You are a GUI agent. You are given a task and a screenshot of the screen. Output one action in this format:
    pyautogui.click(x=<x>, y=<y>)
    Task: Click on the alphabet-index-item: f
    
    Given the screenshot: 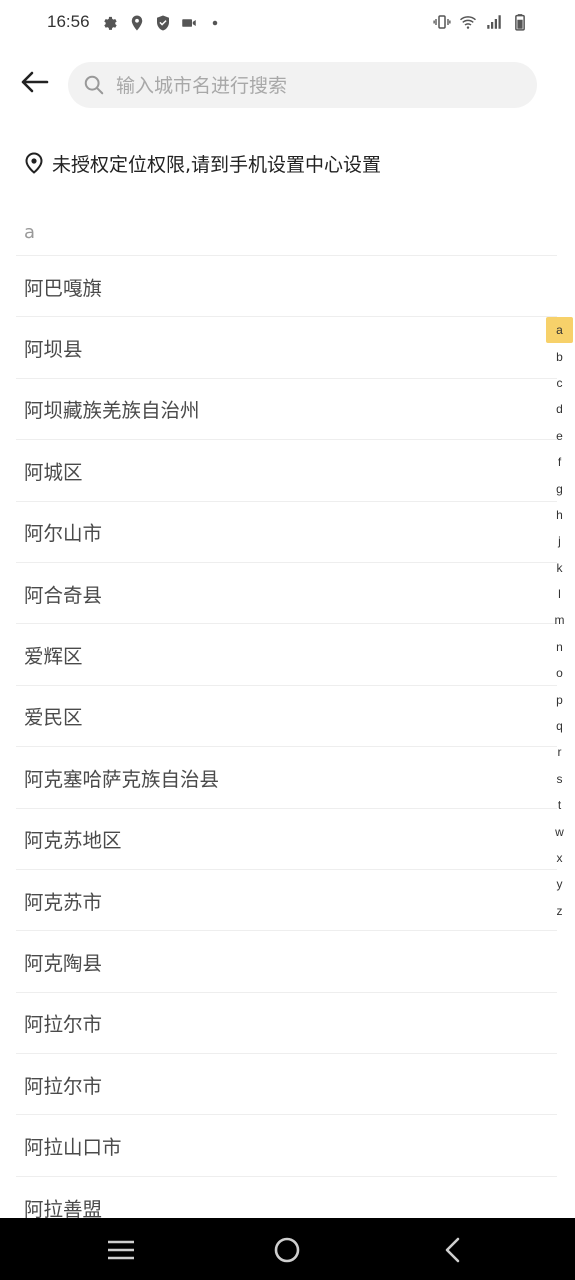 What is the action you would take?
    pyautogui.click(x=559, y=462)
    